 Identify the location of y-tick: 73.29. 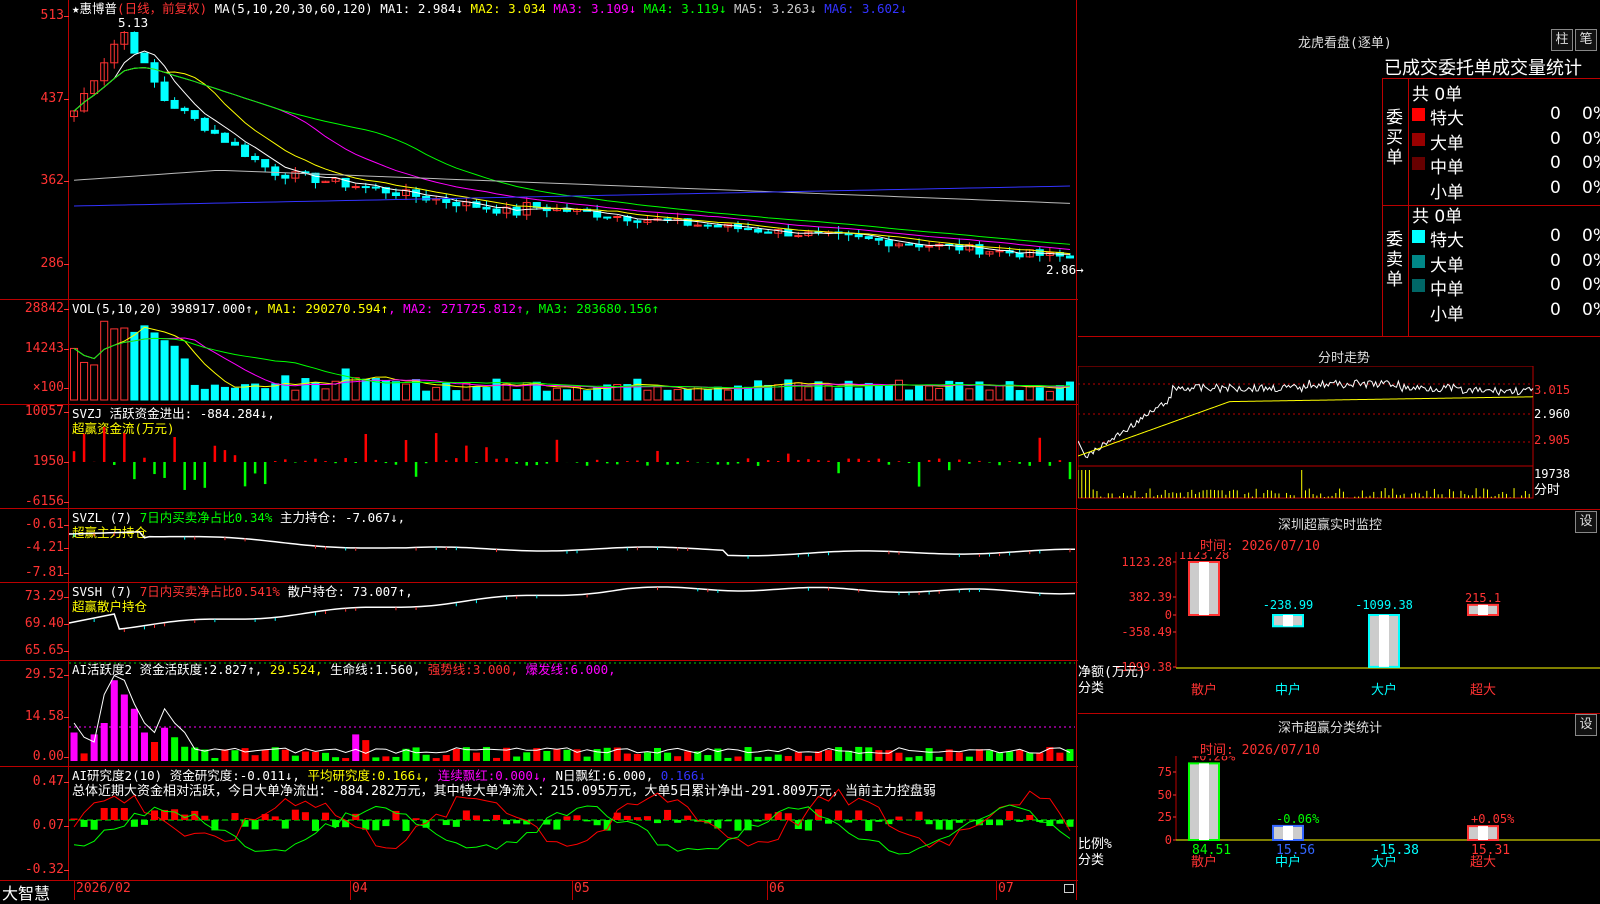
(32, 596).